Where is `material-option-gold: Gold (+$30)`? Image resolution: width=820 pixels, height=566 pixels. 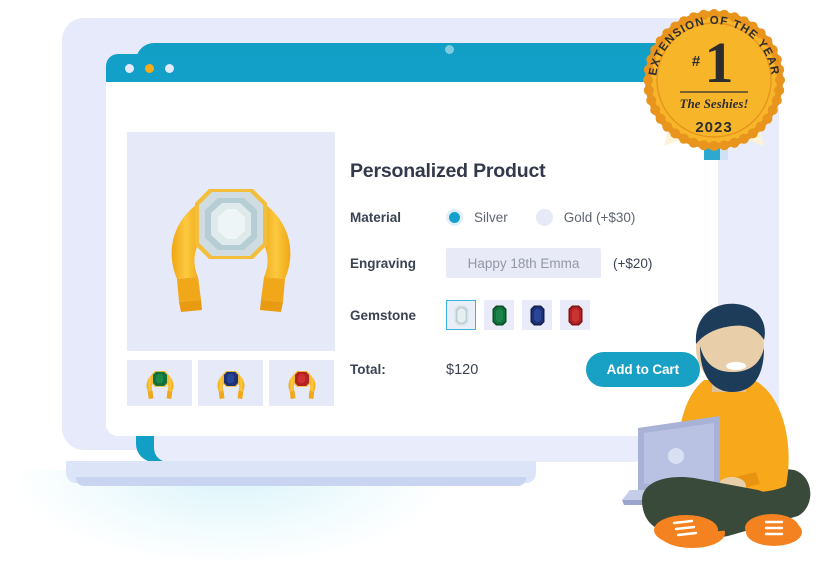
material-option-gold: Gold (+$30) is located at coordinates (585, 217).